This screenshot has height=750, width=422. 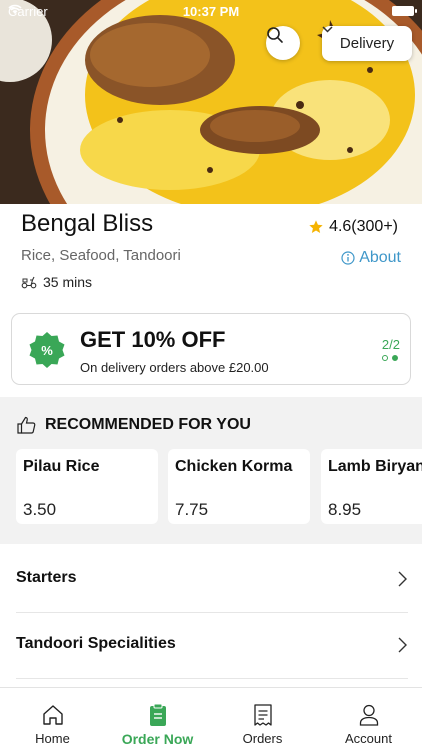 What do you see at coordinates (380, 257) in the screenshot?
I see `about-label: About` at bounding box center [380, 257].